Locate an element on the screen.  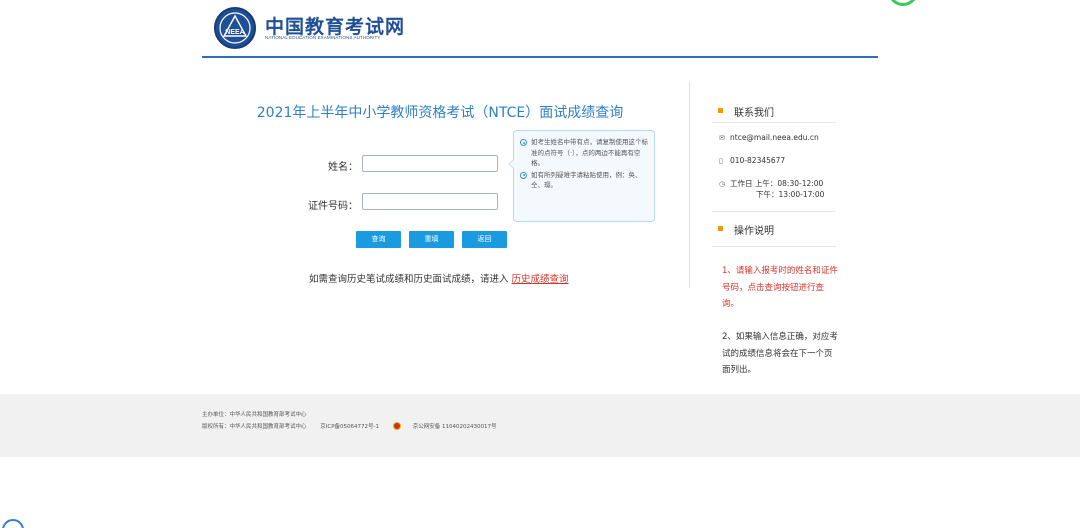
hint-item: 如有所列疑难字请粘贴使用，例：奂、仝、璟。 is located at coordinates (584, 180).